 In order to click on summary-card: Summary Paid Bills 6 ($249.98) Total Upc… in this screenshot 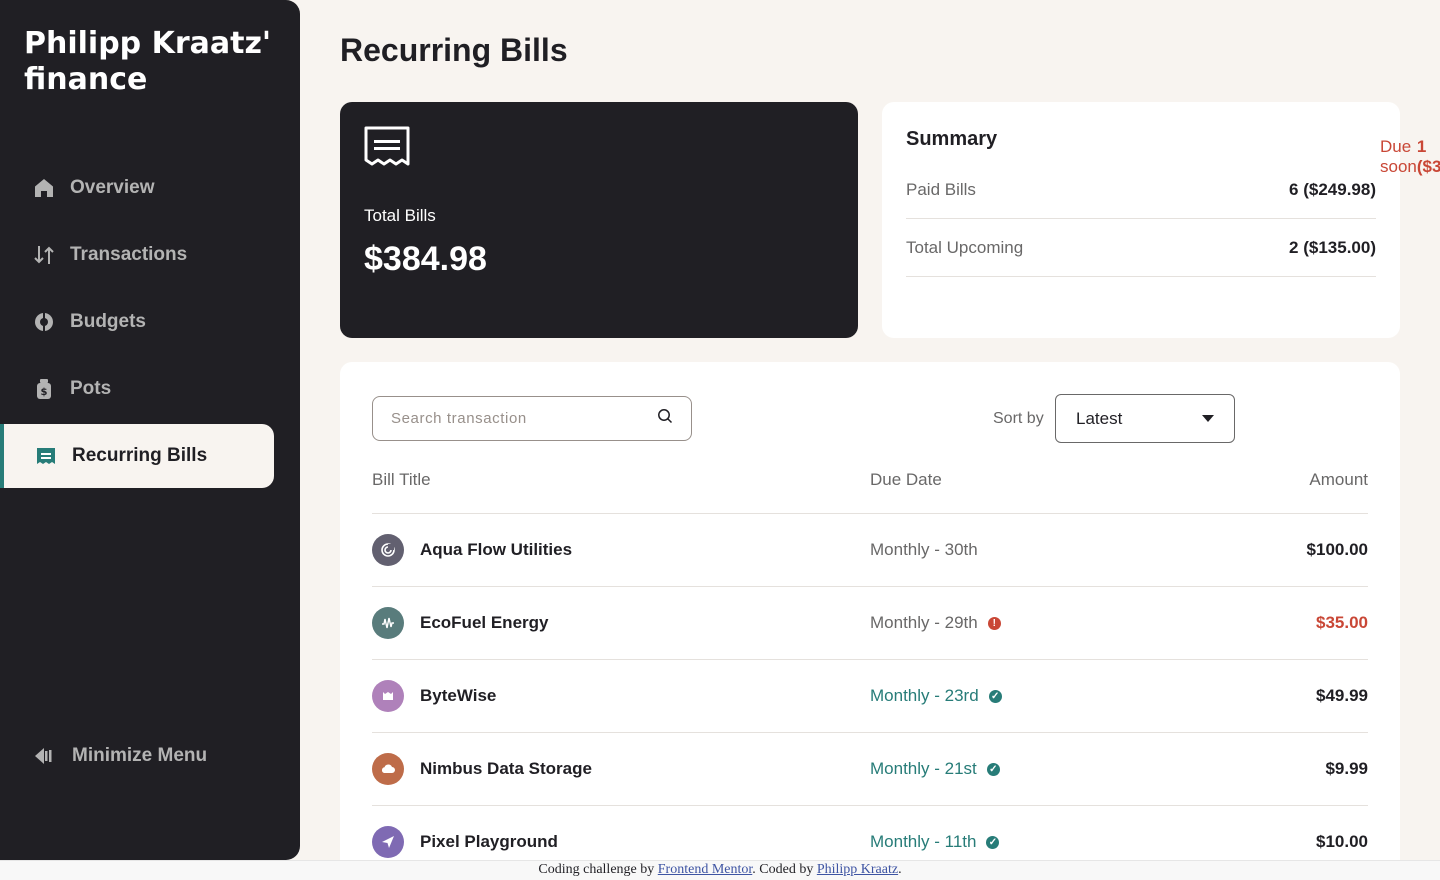, I will do `click(1161, 220)`.